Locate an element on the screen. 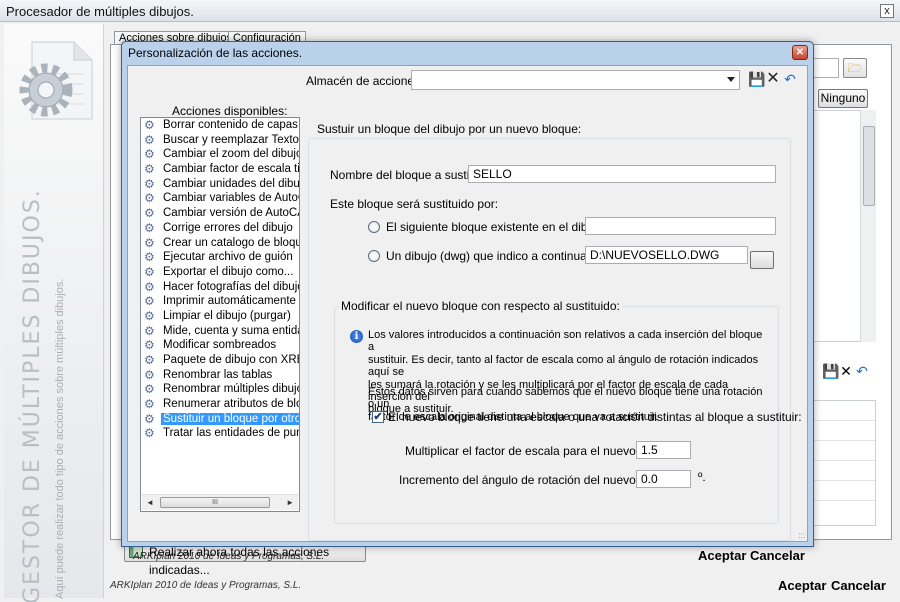 This screenshot has height=602, width=900. outer-cancel-button: Cancelar is located at coordinates (858, 585).